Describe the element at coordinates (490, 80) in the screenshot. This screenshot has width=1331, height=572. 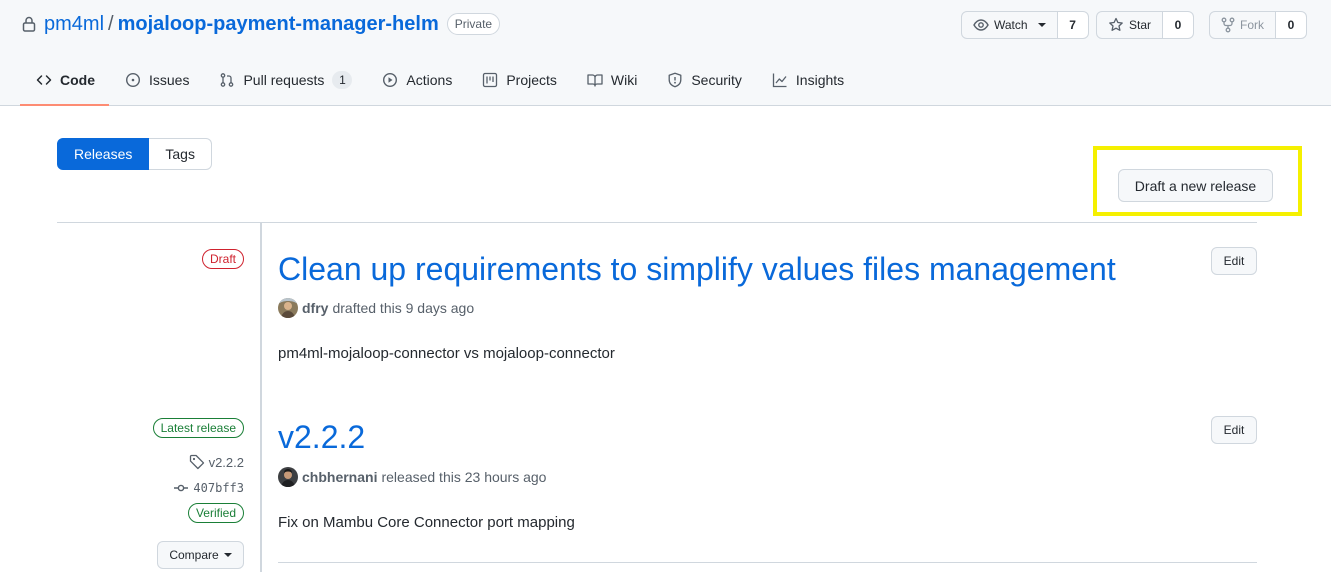
I see `project-icon` at that location.